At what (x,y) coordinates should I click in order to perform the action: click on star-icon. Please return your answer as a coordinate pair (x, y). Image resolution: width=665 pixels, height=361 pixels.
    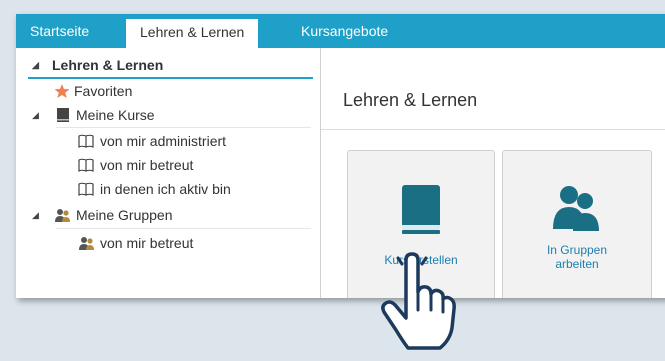
    Looking at the image, I should click on (62, 91).